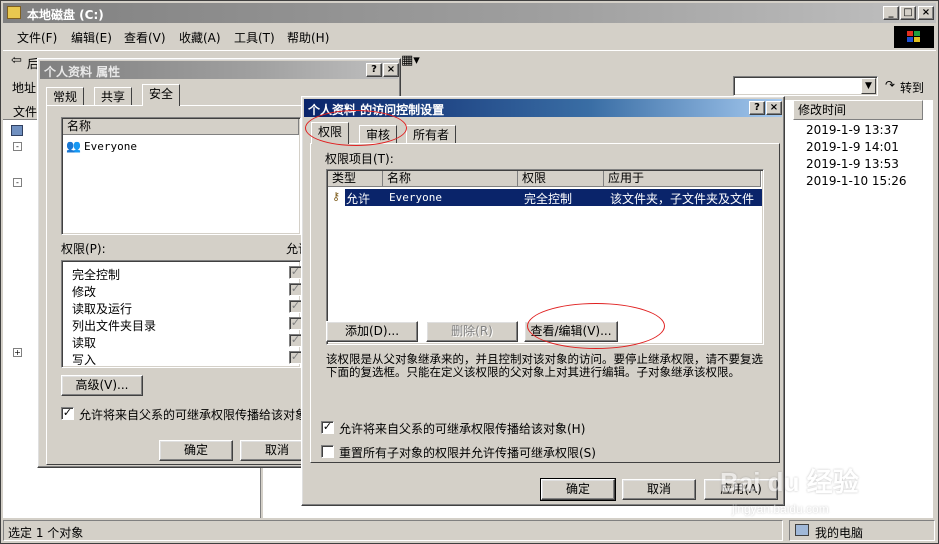 Image resolution: width=939 pixels, height=544 pixels. Describe the element at coordinates (852, 130) in the screenshot. I see `modified-date: 2019-1-9 13:37` at that location.